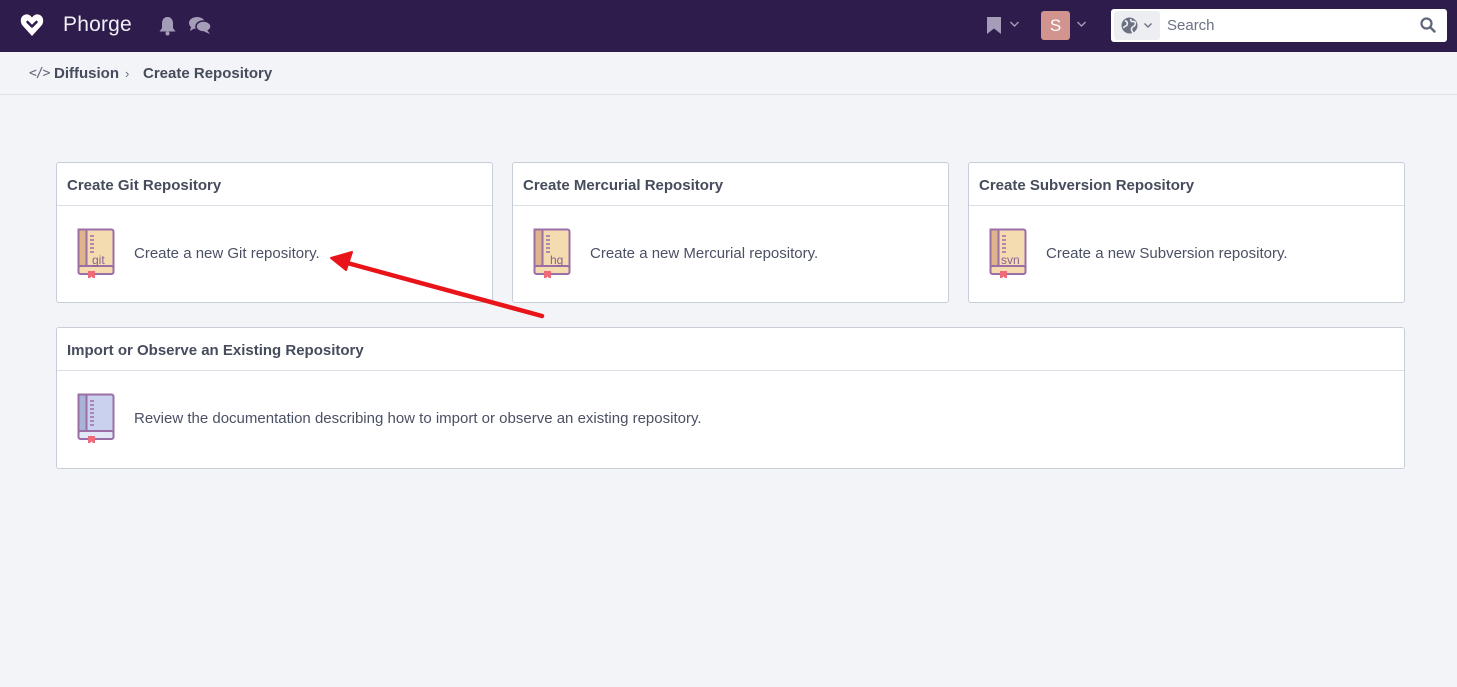  I want to click on bookmark-menu-chevron-down-icon, so click(1014, 24).